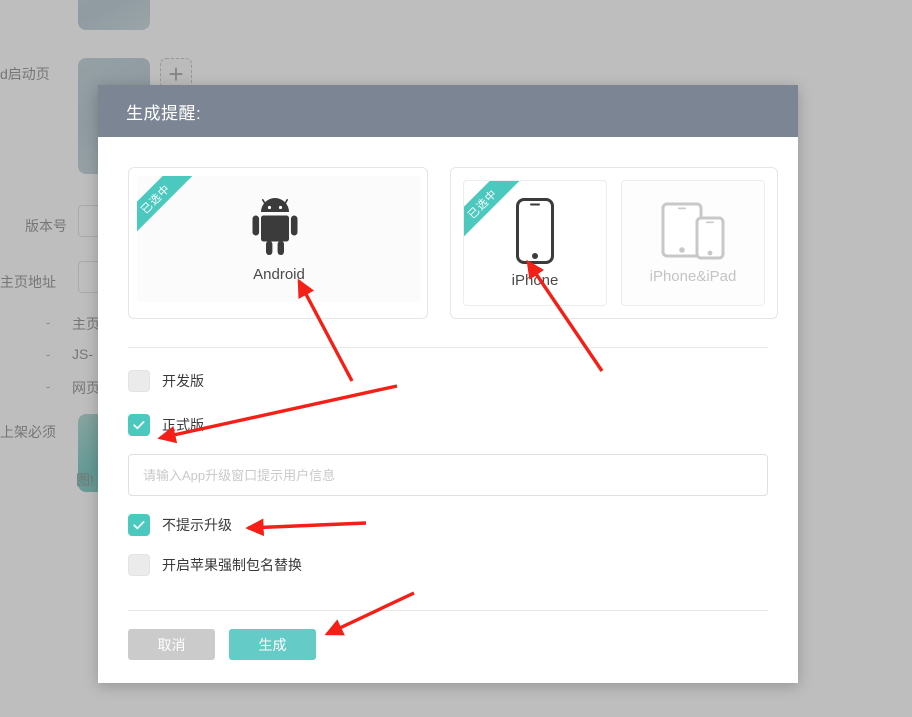 This screenshot has width=912, height=717. I want to click on platform-card-android: 已选中 Android, so click(278, 243).